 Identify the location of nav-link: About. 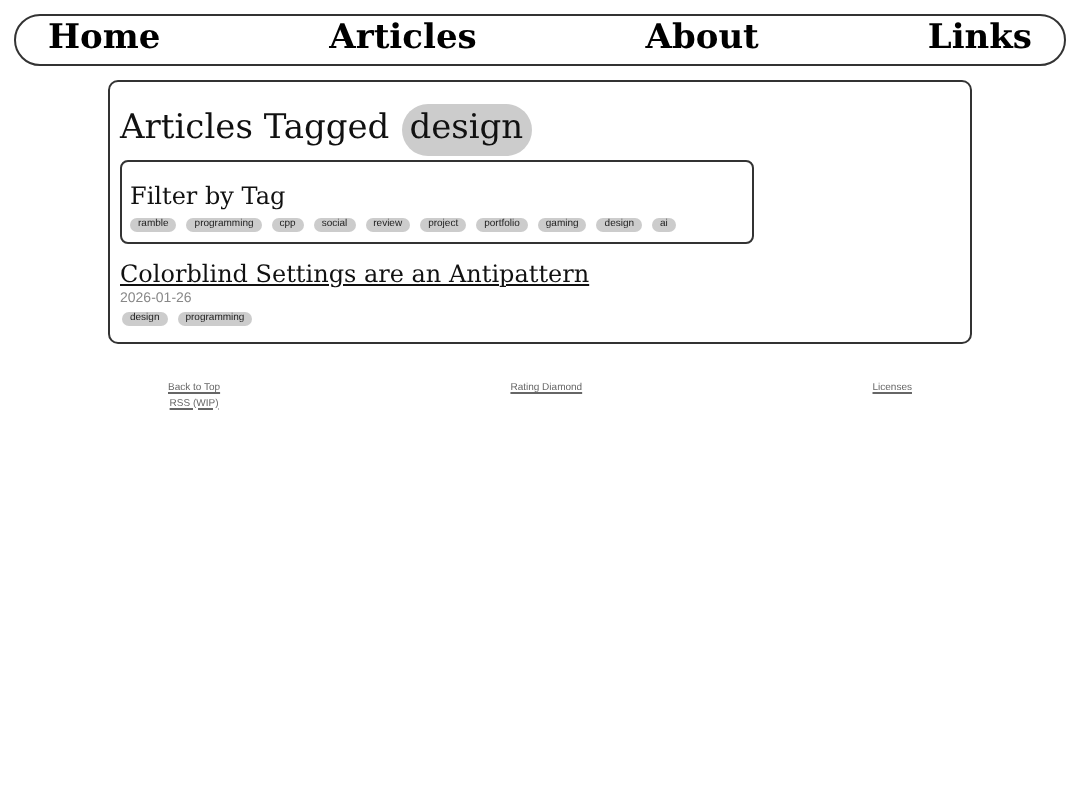
(702, 40).